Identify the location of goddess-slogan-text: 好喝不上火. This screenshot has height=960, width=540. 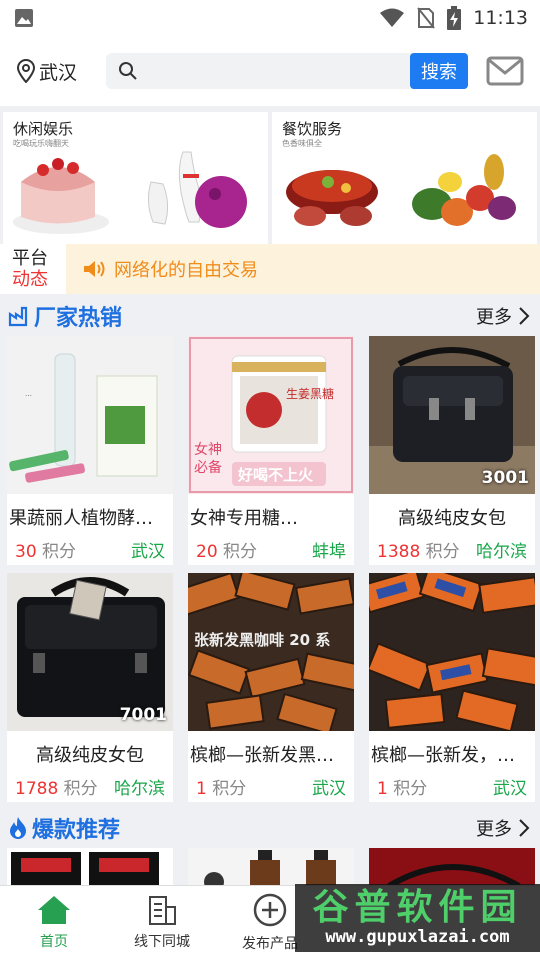
(275, 475).